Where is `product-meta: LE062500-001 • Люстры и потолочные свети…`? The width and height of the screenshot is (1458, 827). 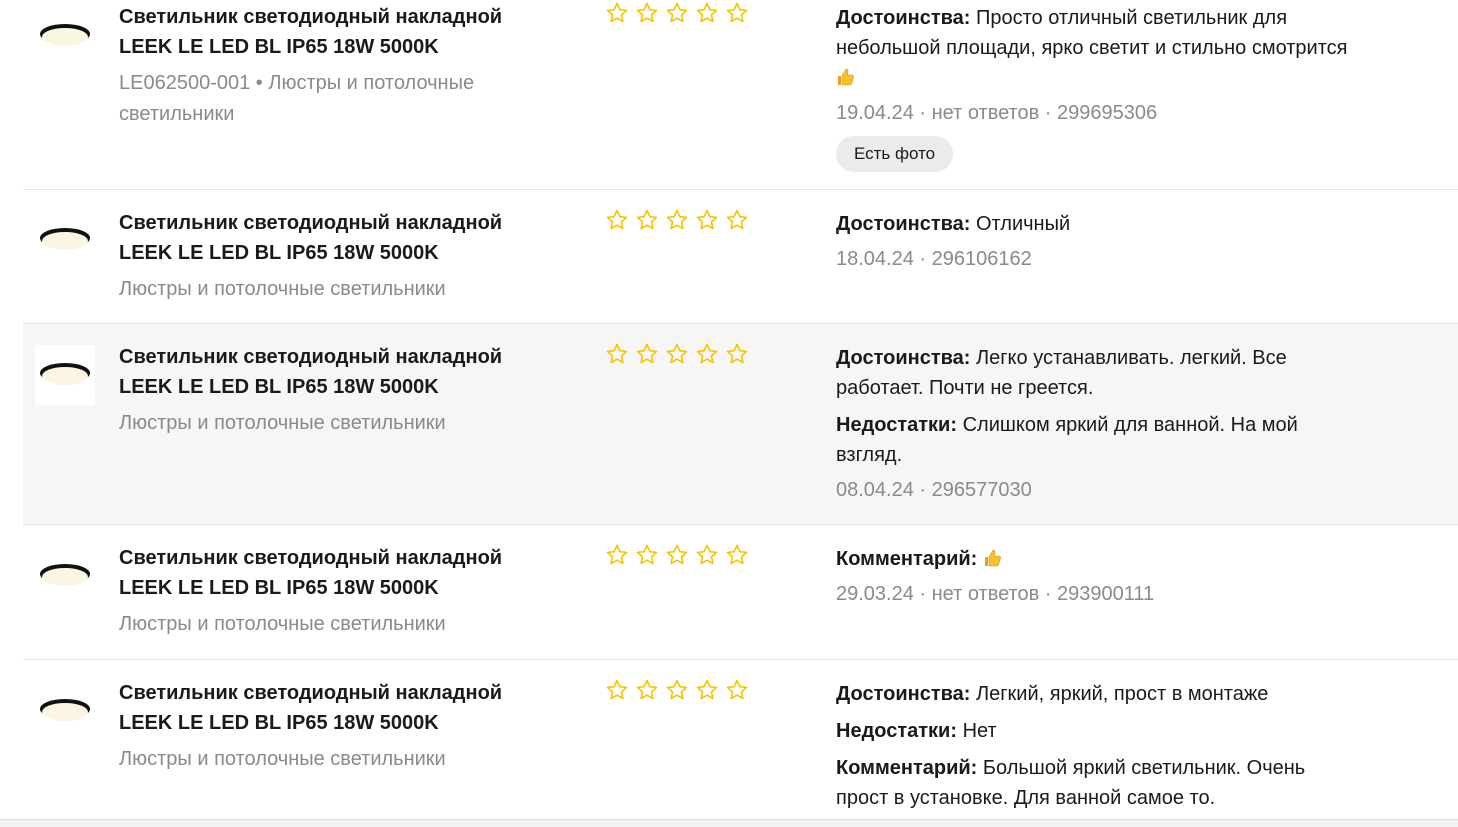
product-meta: LE062500-001 • Люстры и потолочные свети… is located at coordinates (297, 98).